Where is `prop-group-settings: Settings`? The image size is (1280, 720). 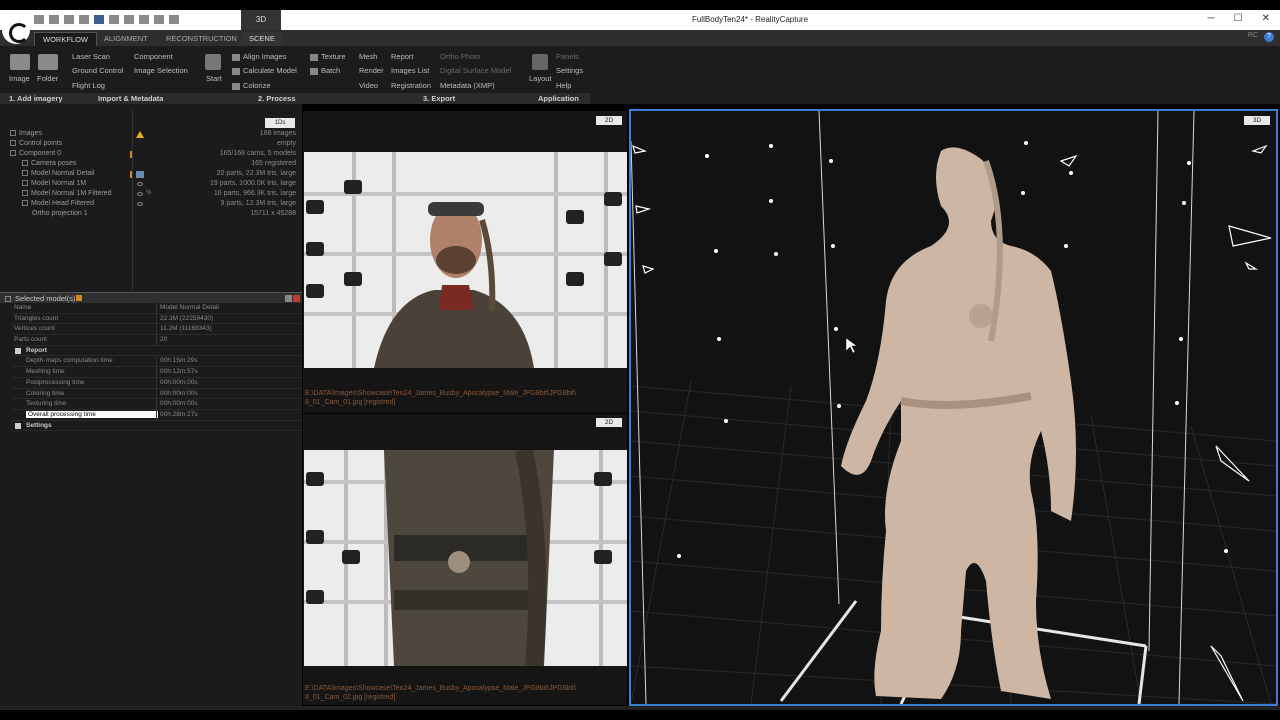 prop-group-settings: Settings is located at coordinates (157, 426).